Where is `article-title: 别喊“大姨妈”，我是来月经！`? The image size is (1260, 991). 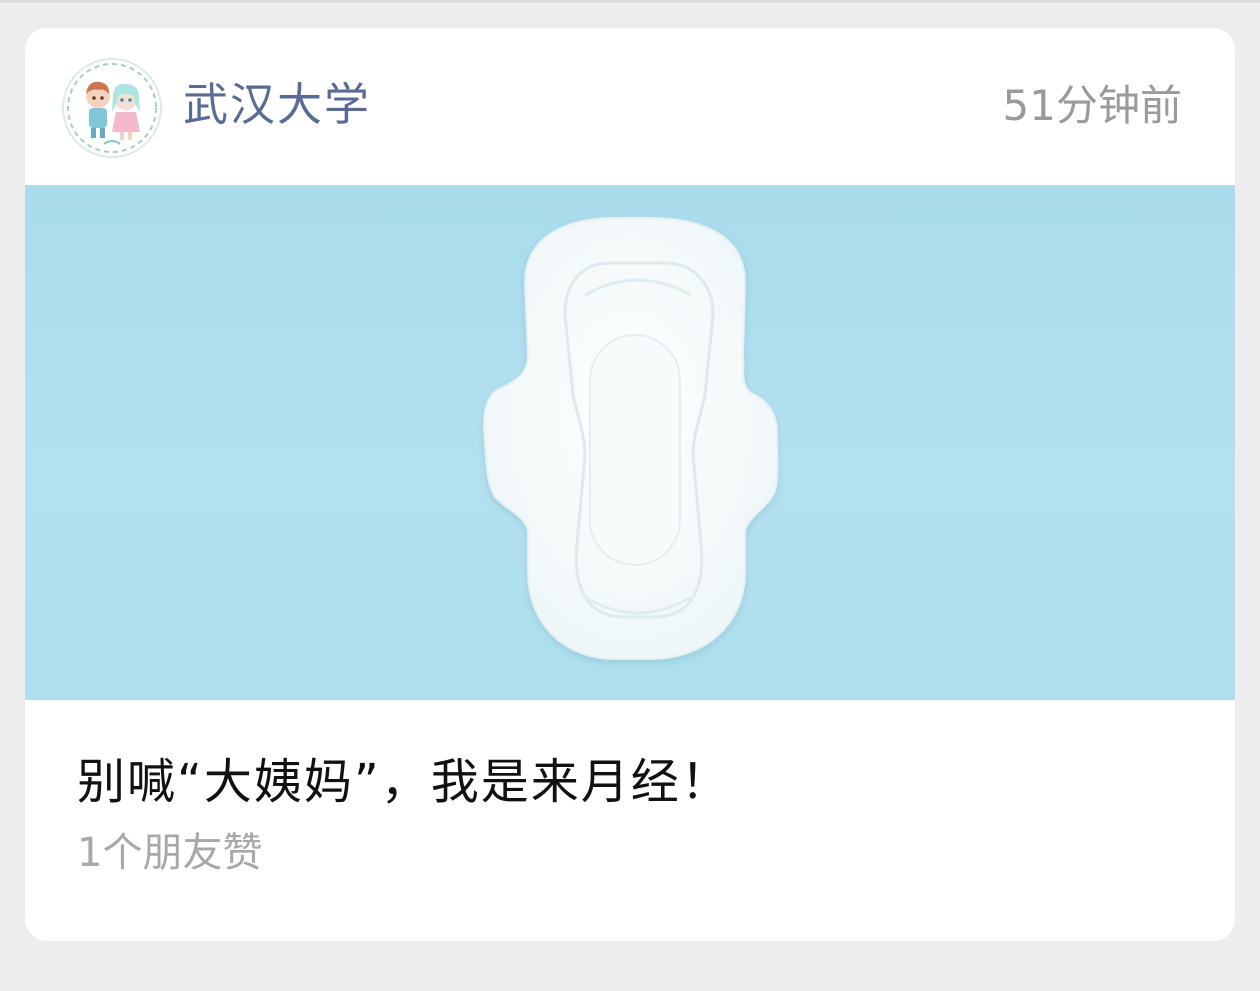
article-title: 别喊“大姨妈”，我是来月经！ is located at coordinates (404, 782).